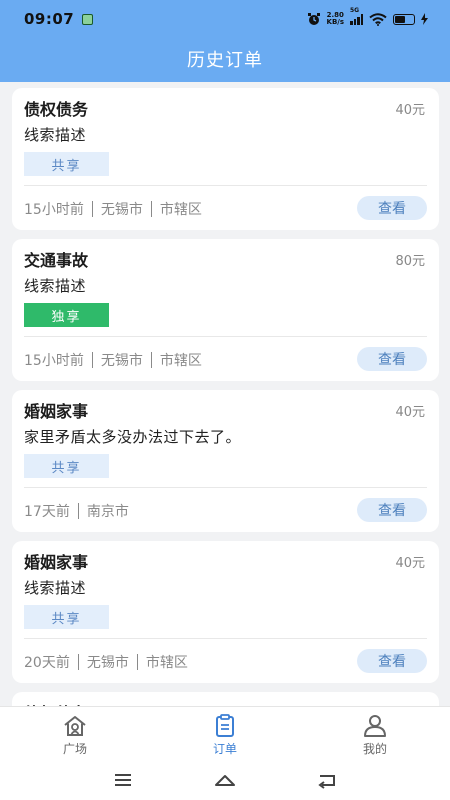  I want to click on tab-plaza: 广场, so click(75, 733).